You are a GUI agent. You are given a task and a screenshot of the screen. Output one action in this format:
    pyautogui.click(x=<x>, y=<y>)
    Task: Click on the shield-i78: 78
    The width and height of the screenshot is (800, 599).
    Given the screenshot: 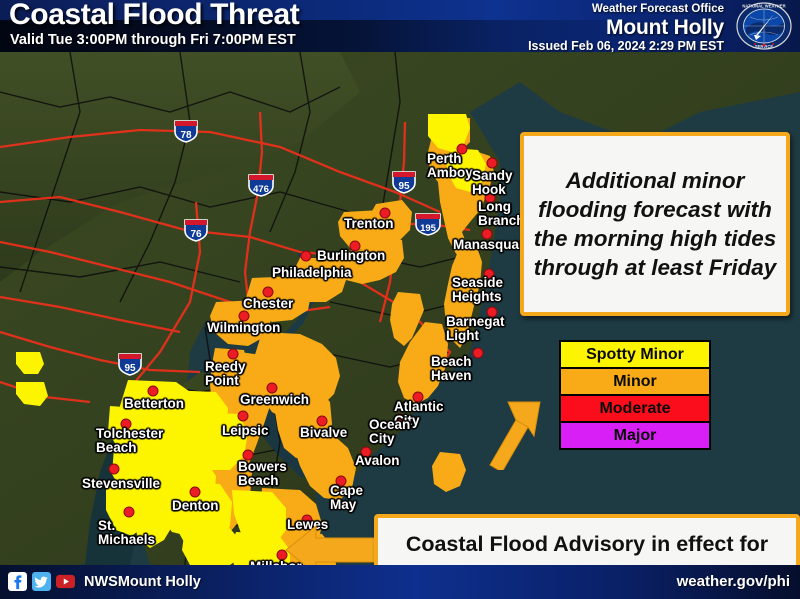 What is the action you would take?
    pyautogui.click(x=186, y=131)
    